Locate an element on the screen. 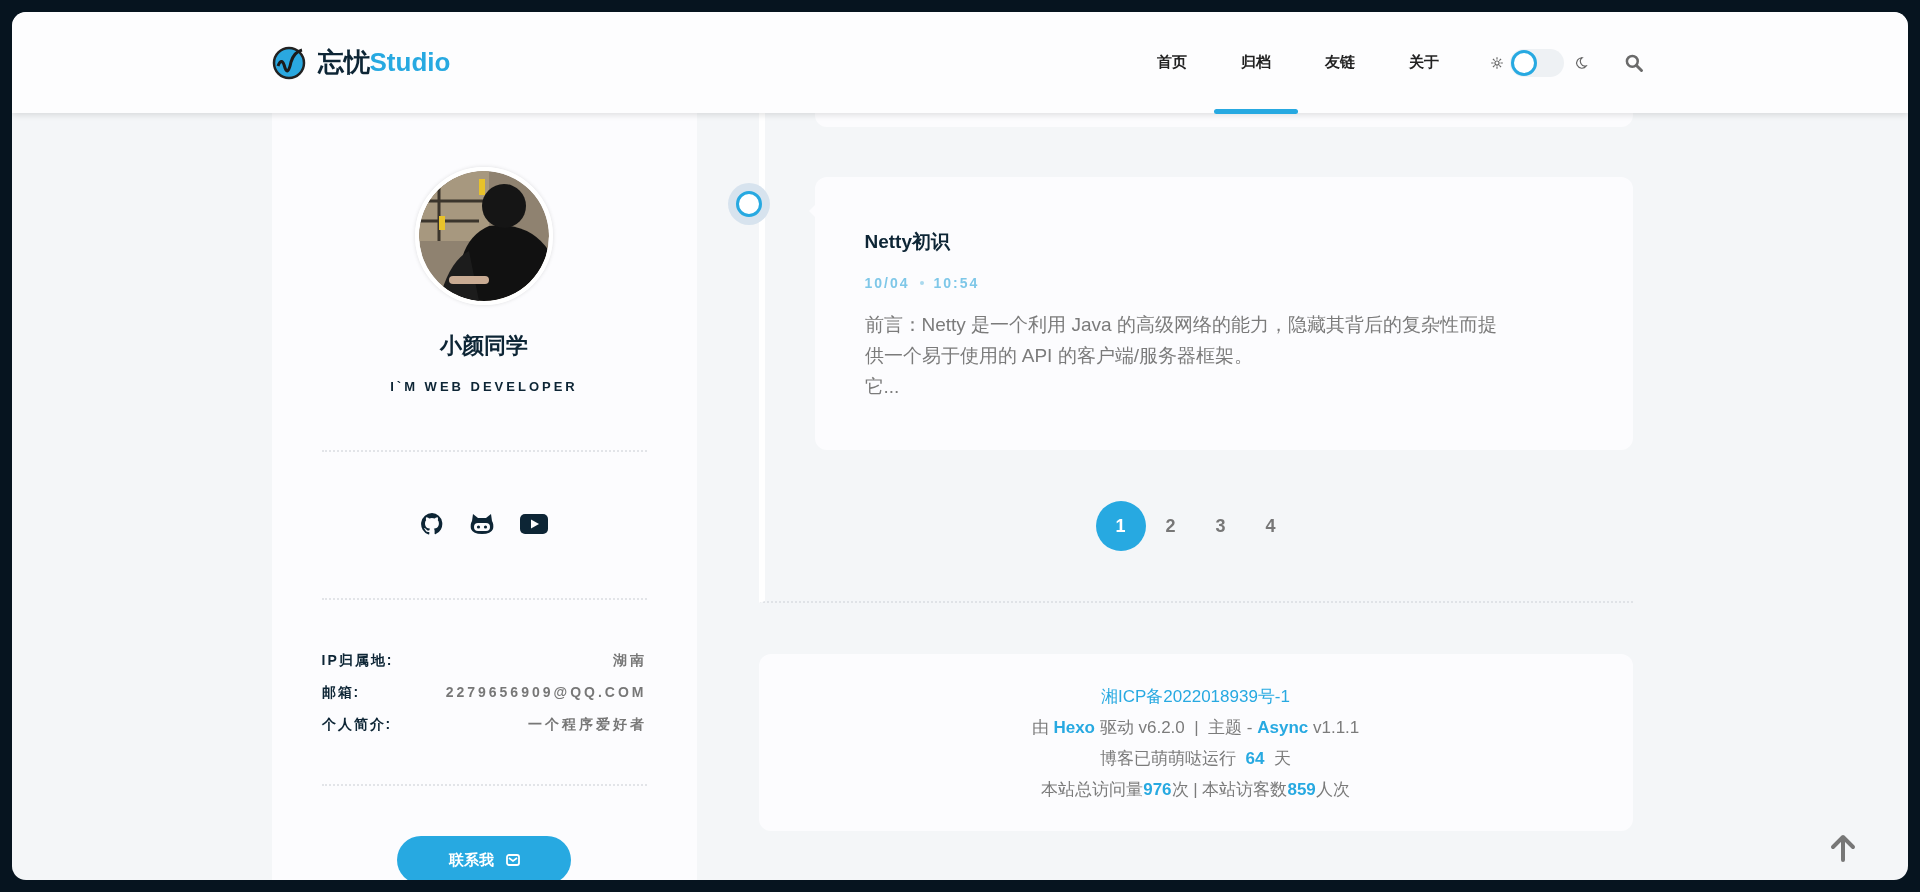 This screenshot has width=1920, height=892. page-link: 4 is located at coordinates (1270, 526).